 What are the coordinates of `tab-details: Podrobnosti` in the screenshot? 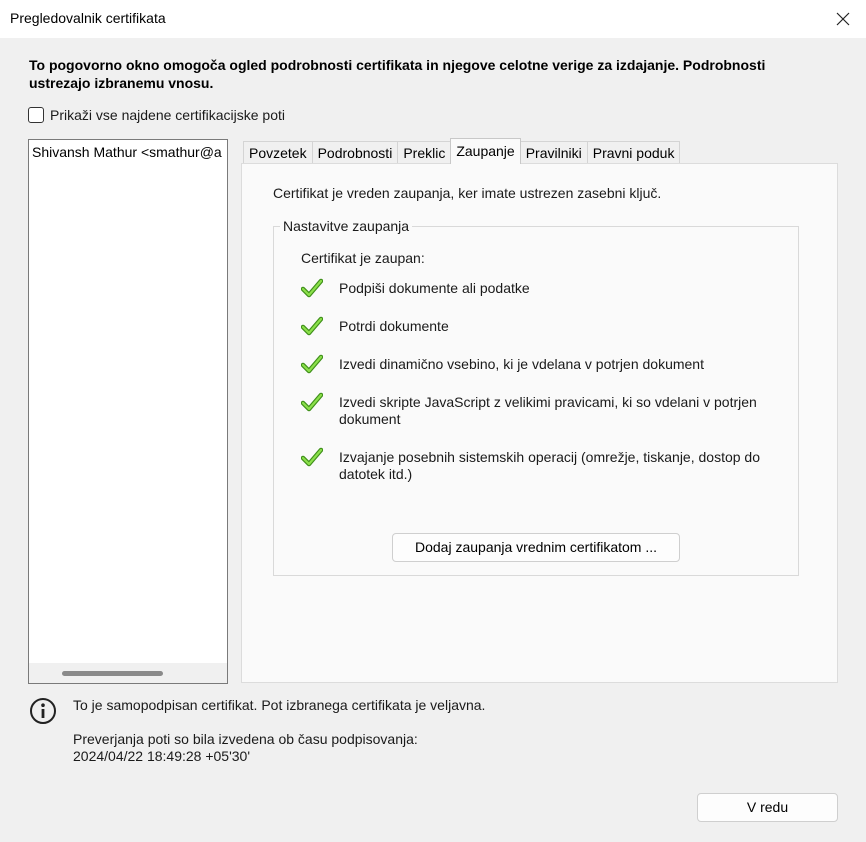 It's located at (355, 152).